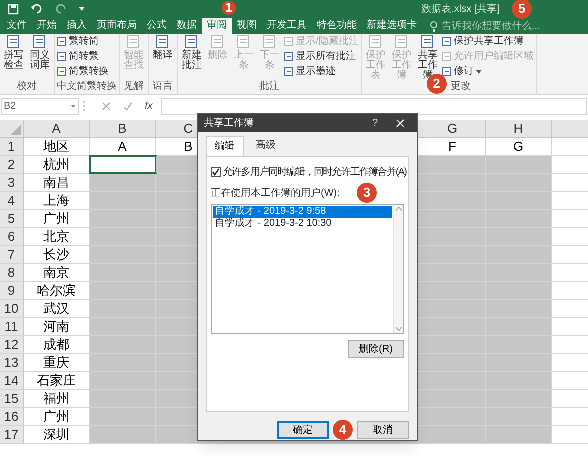 The image size is (588, 456). Describe the element at coordinates (17, 26) in the screenshot. I see `ribbon-tab: 文件` at that location.